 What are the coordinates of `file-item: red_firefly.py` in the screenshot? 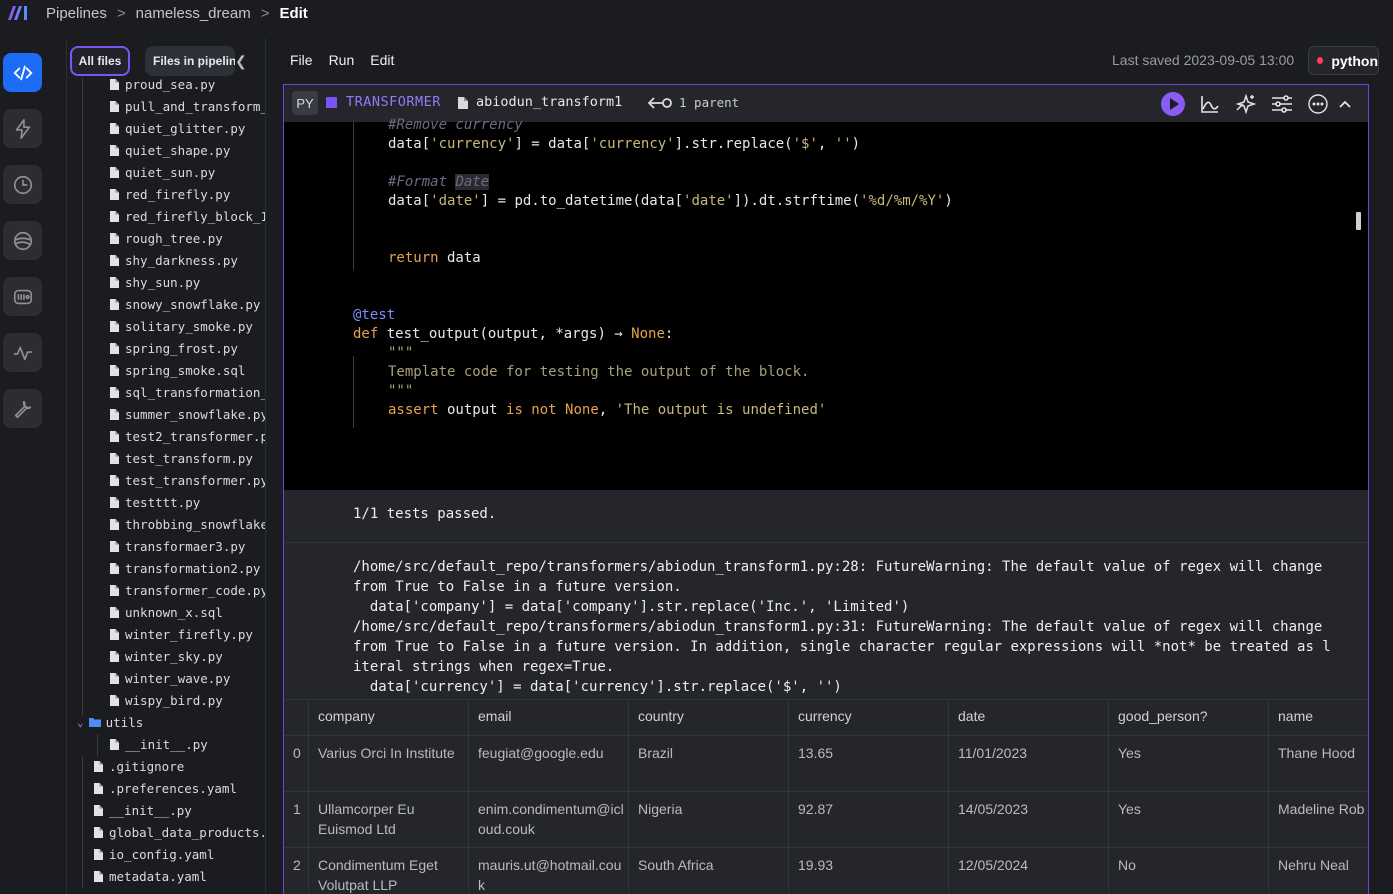 It's located at (169, 194).